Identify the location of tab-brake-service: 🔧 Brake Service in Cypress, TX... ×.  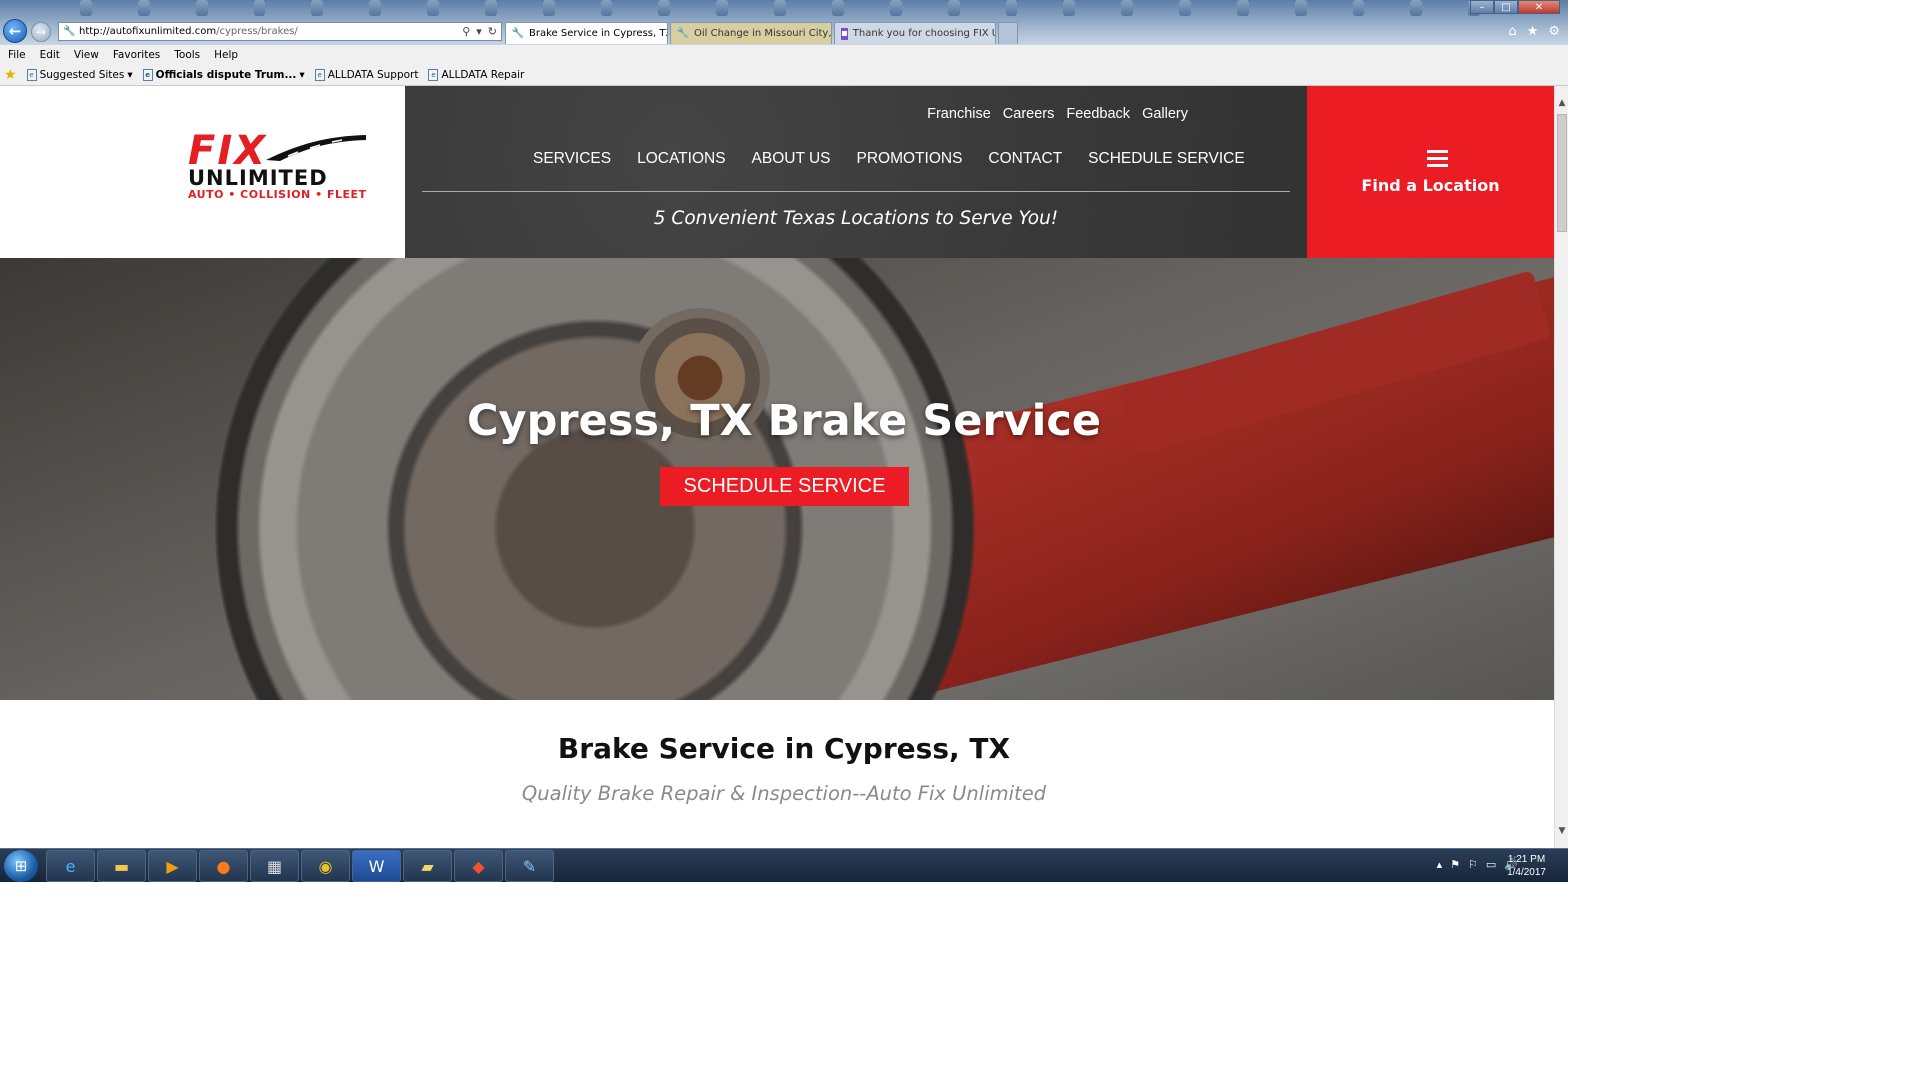
(586, 33).